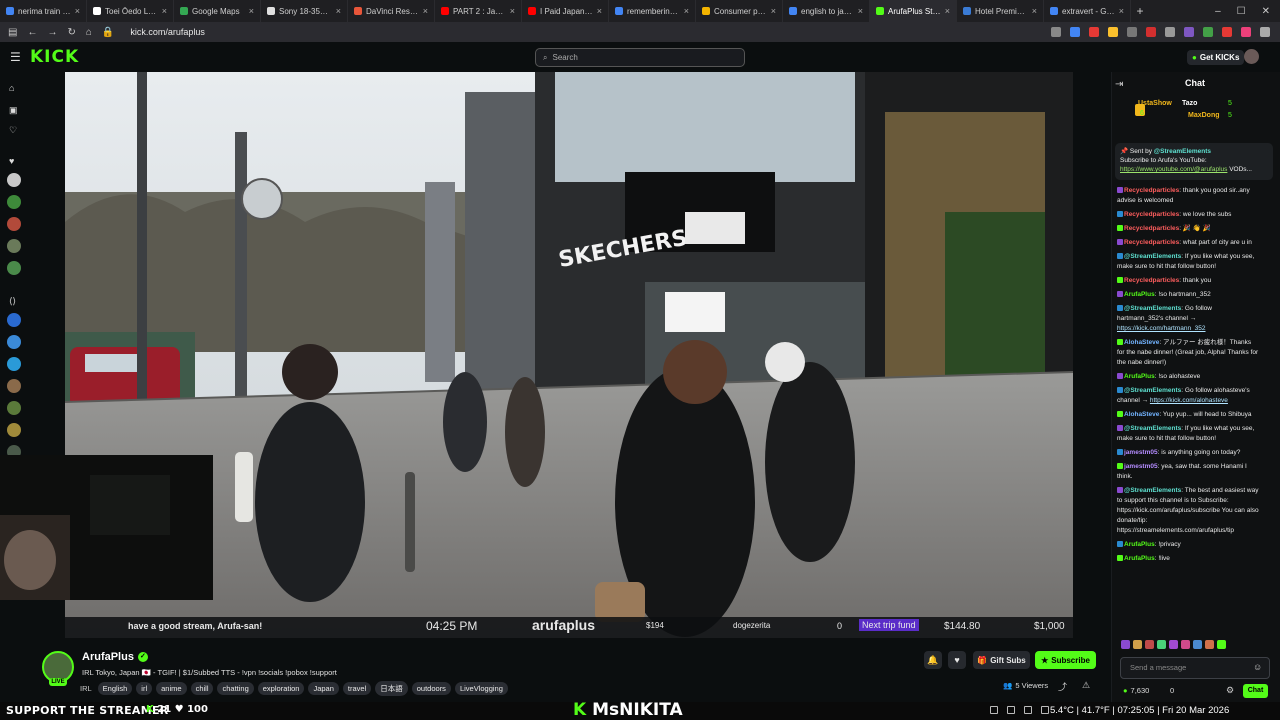 The width and height of the screenshot is (1280, 720). Describe the element at coordinates (391, 688) in the screenshot. I see `stream-tag: 日本語` at that location.